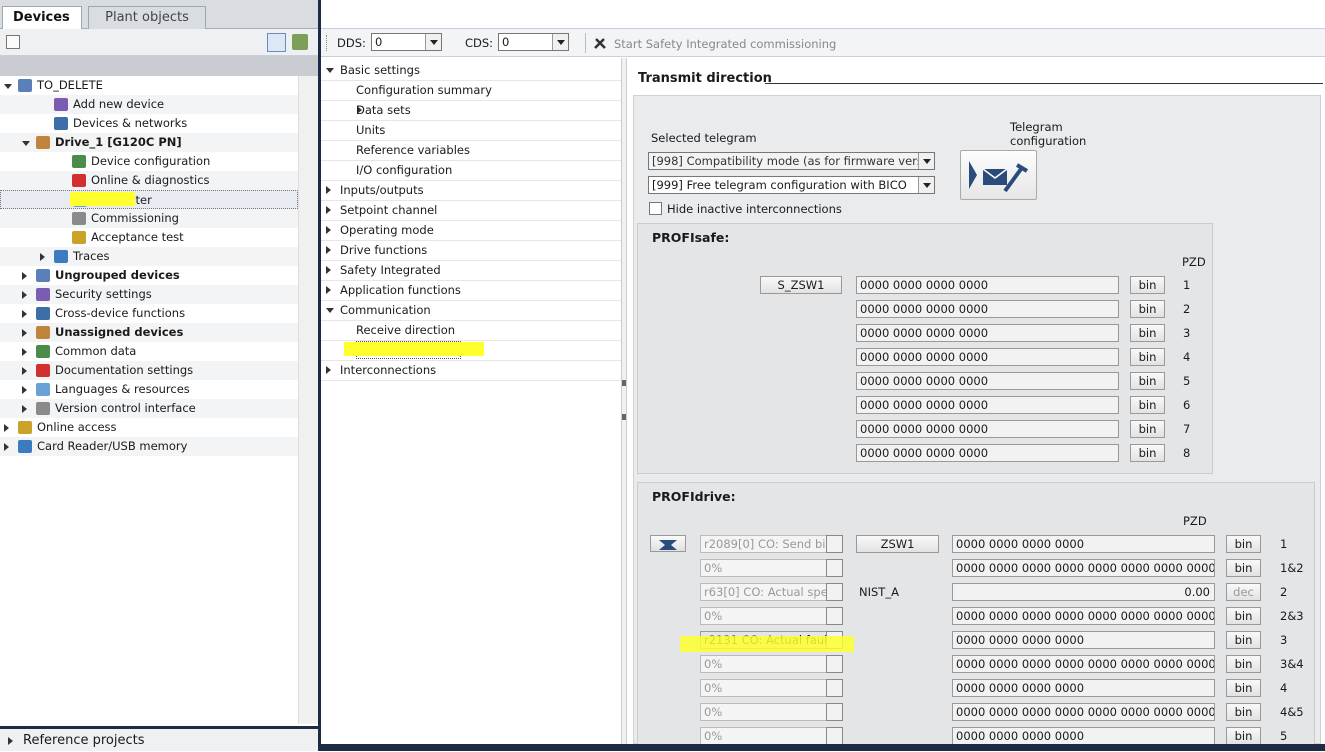 This screenshot has height=752, width=1325. Describe the element at coordinates (149, 237) in the screenshot. I see `tree-item: Acceptance test` at that location.